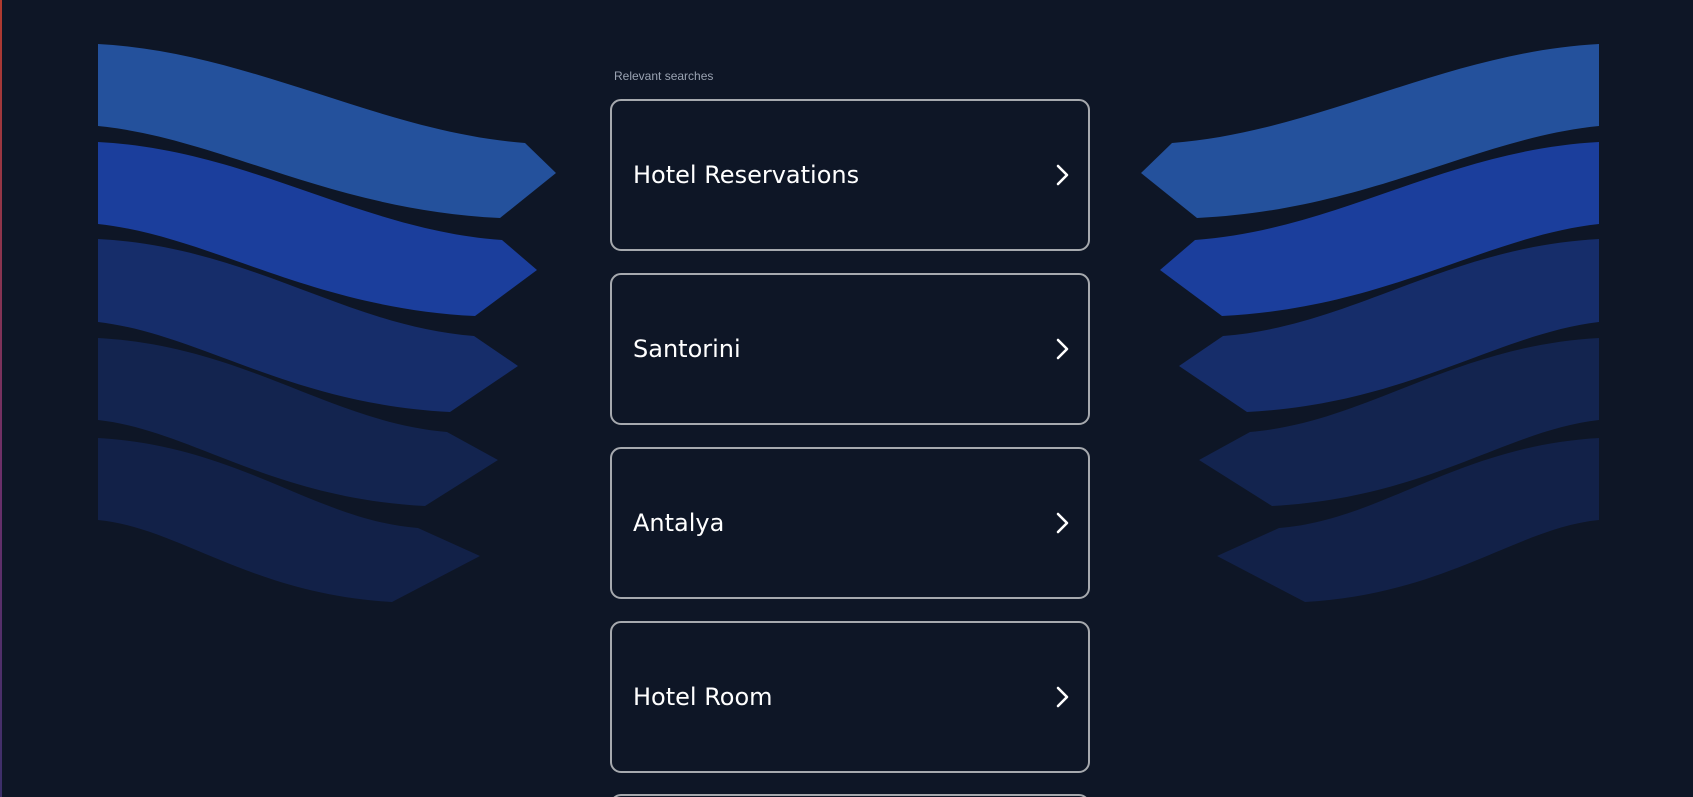  I want to click on result-link-antalya: Antalya, so click(850, 523).